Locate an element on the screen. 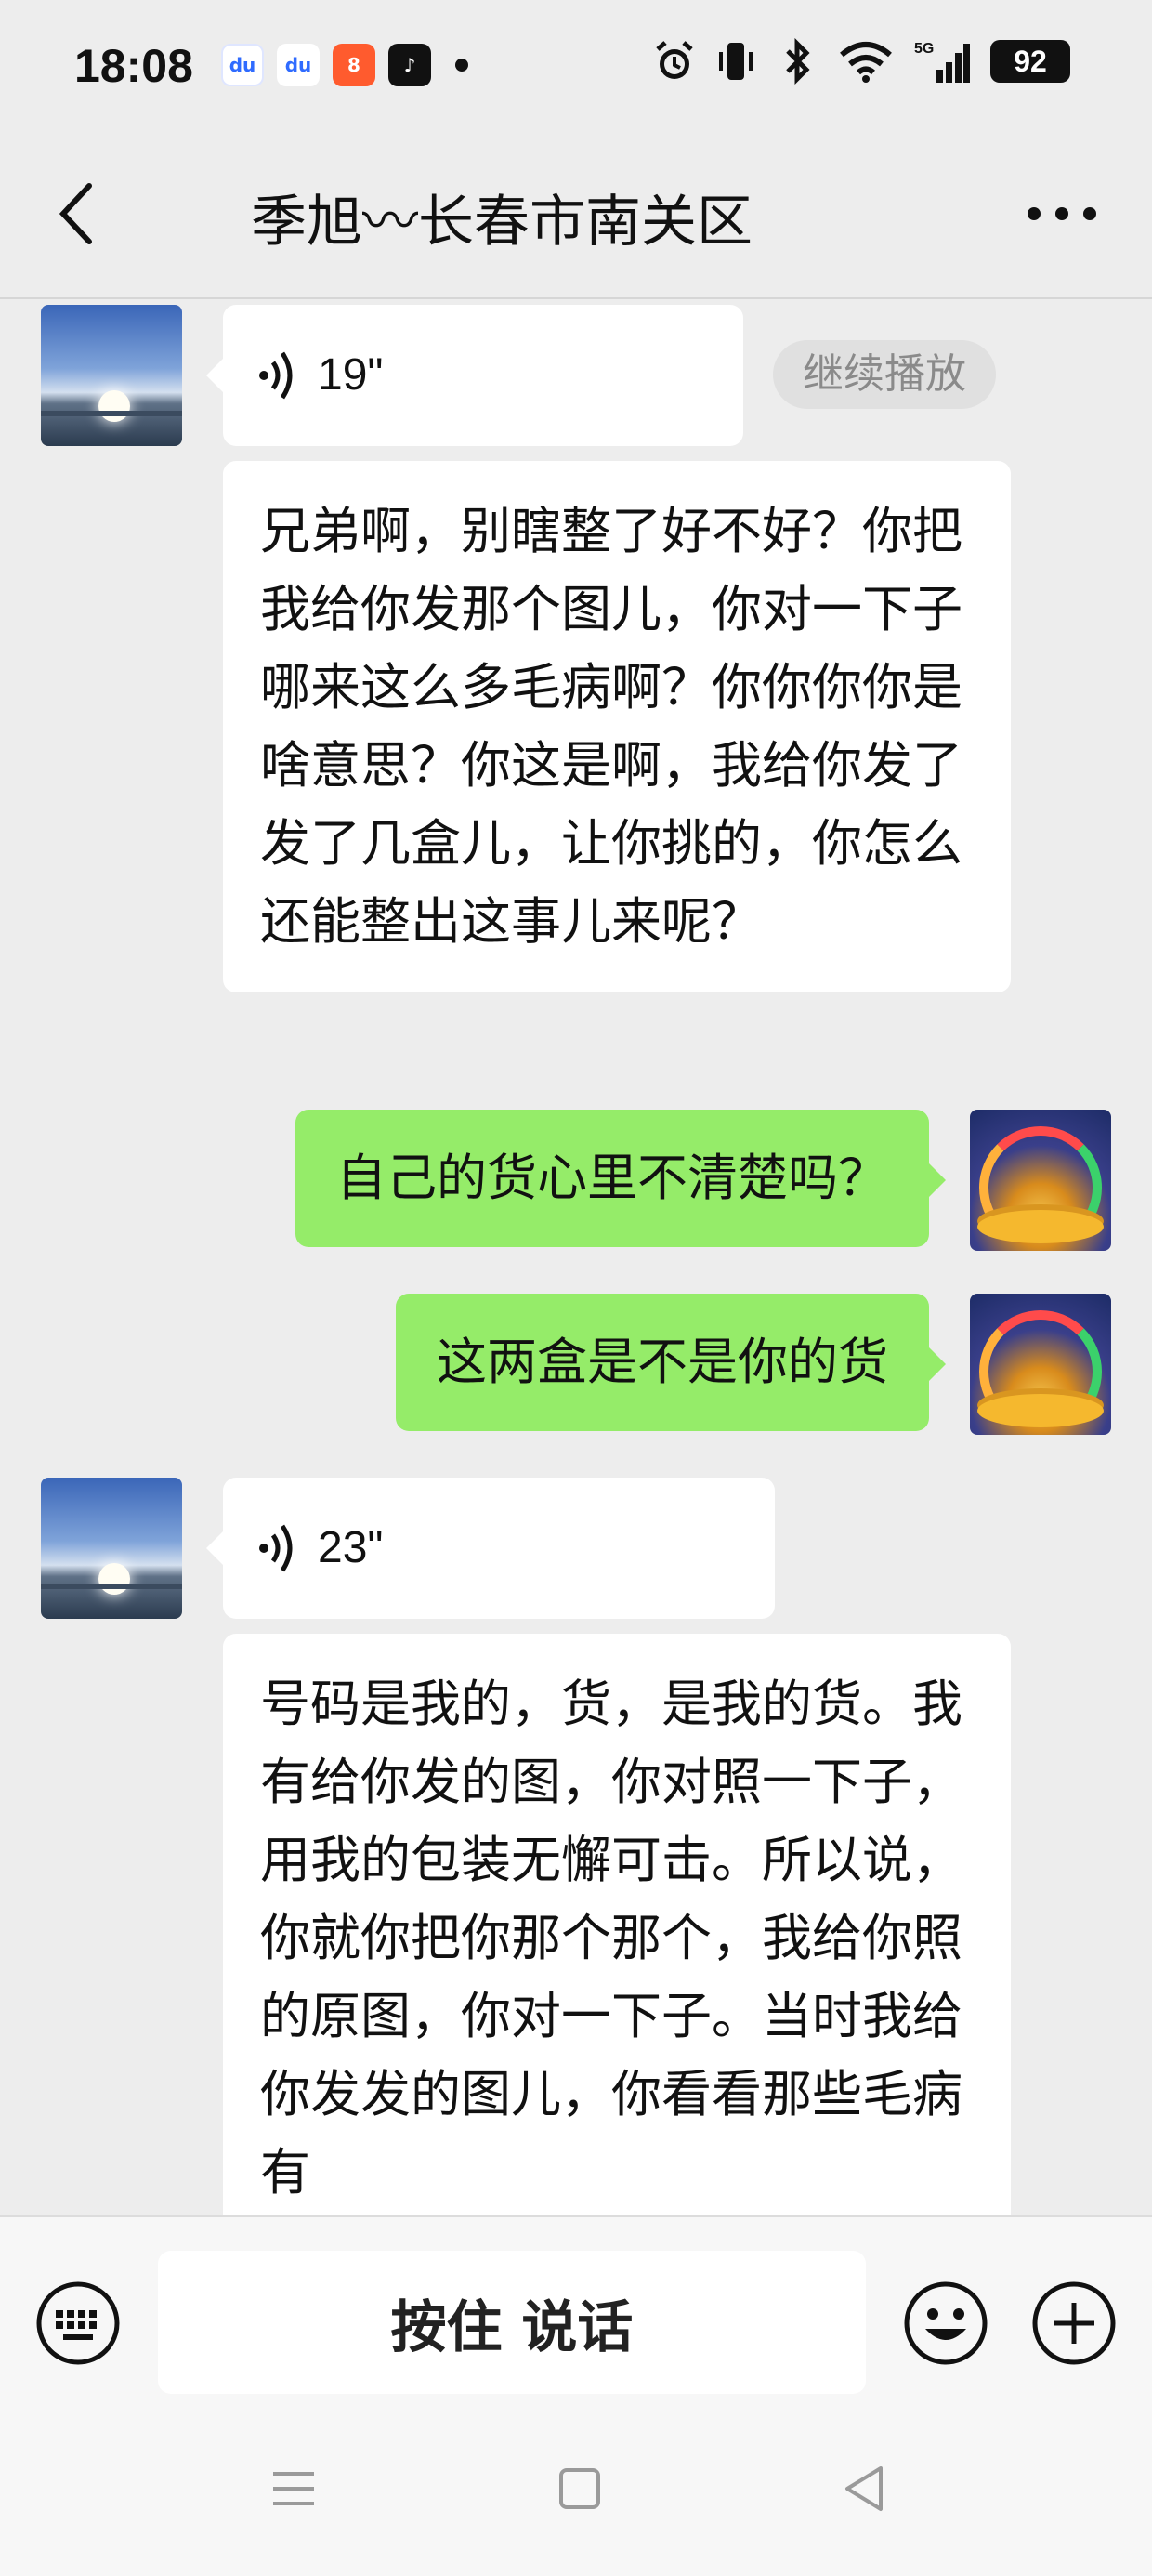 Image resolution: width=1152 pixels, height=2576 pixels. more-notifications-dot is located at coordinates (461, 65).